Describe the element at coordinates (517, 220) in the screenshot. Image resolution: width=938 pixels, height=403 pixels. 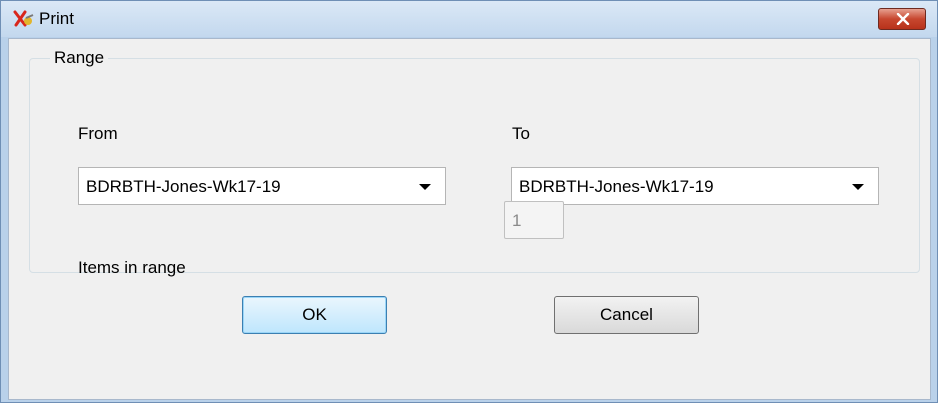
I see `items-in-range-value: 1` at that location.